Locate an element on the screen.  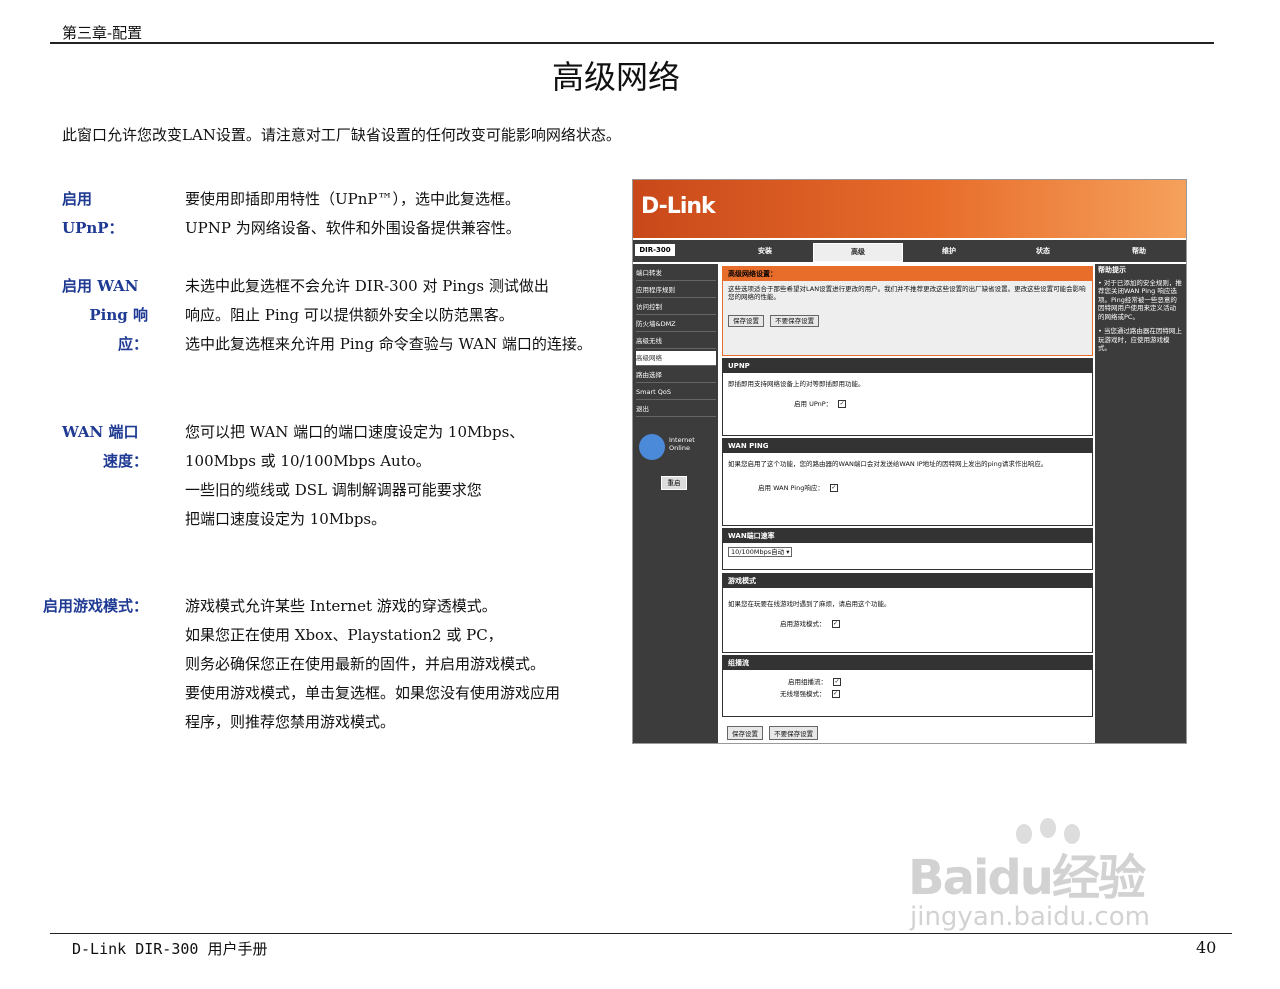
header-rule is located at coordinates (632, 43).